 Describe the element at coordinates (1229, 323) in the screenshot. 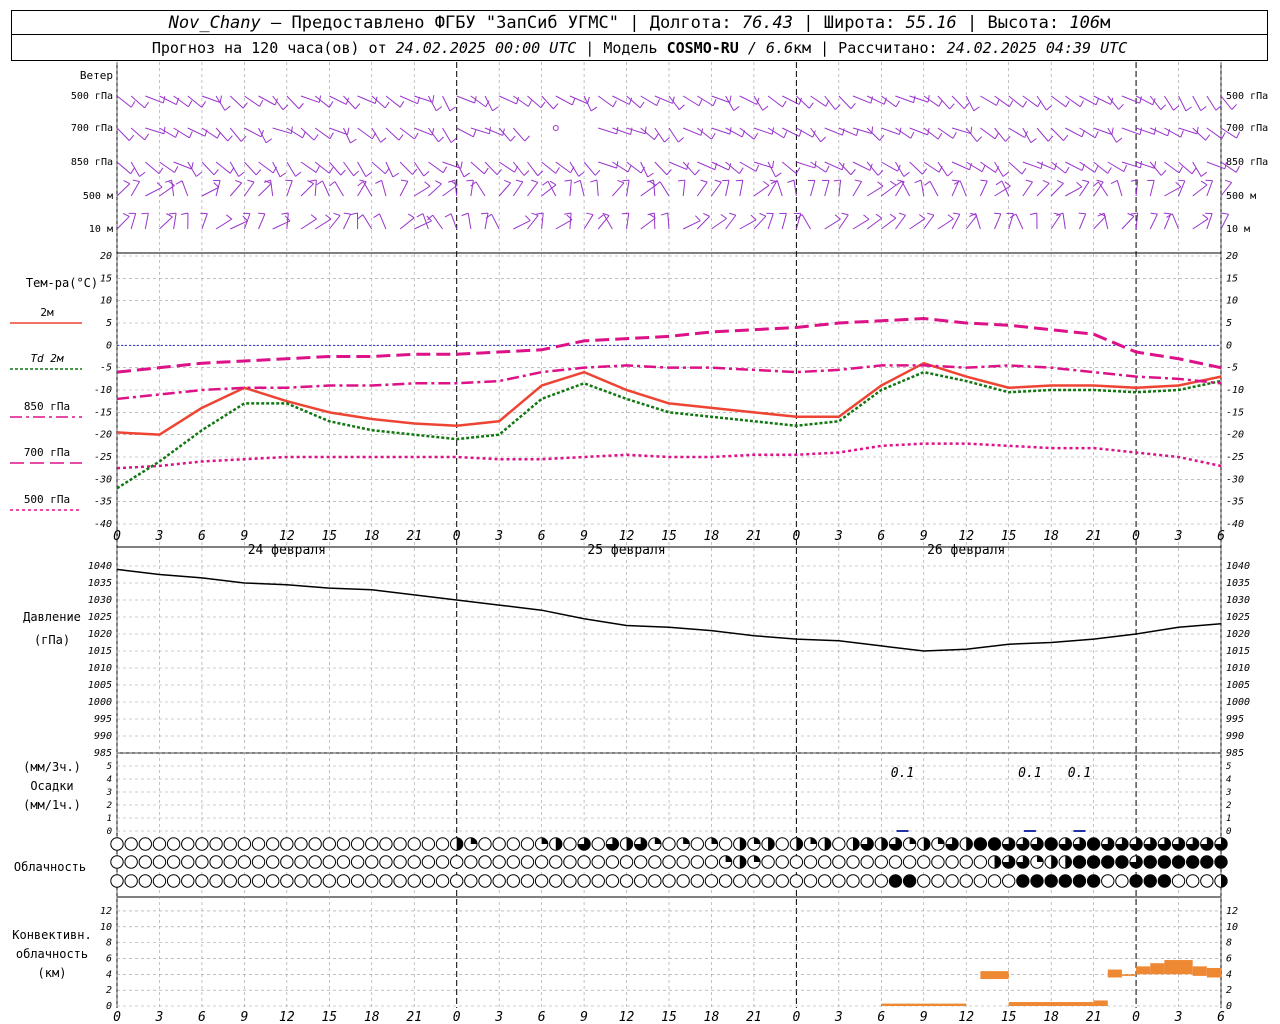

I see `temp-y-tick-right: 5` at that location.